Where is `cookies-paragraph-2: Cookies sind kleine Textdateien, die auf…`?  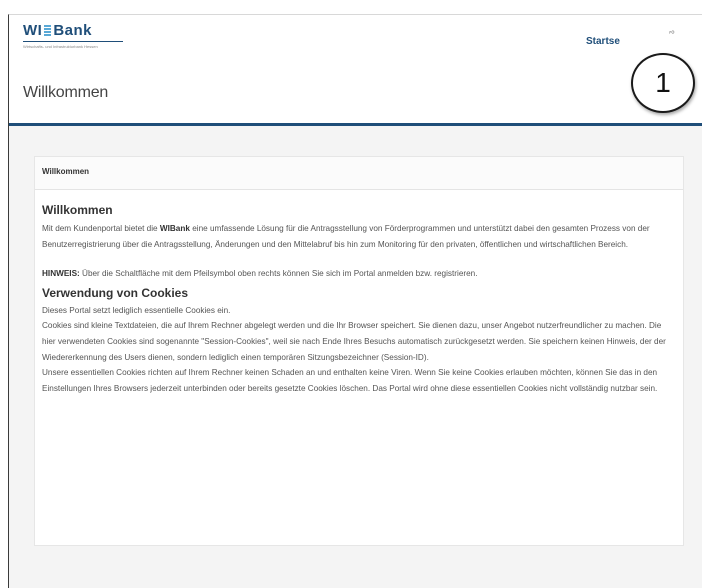 cookies-paragraph-2: Cookies sind kleine Textdateien, die auf… is located at coordinates (354, 341).